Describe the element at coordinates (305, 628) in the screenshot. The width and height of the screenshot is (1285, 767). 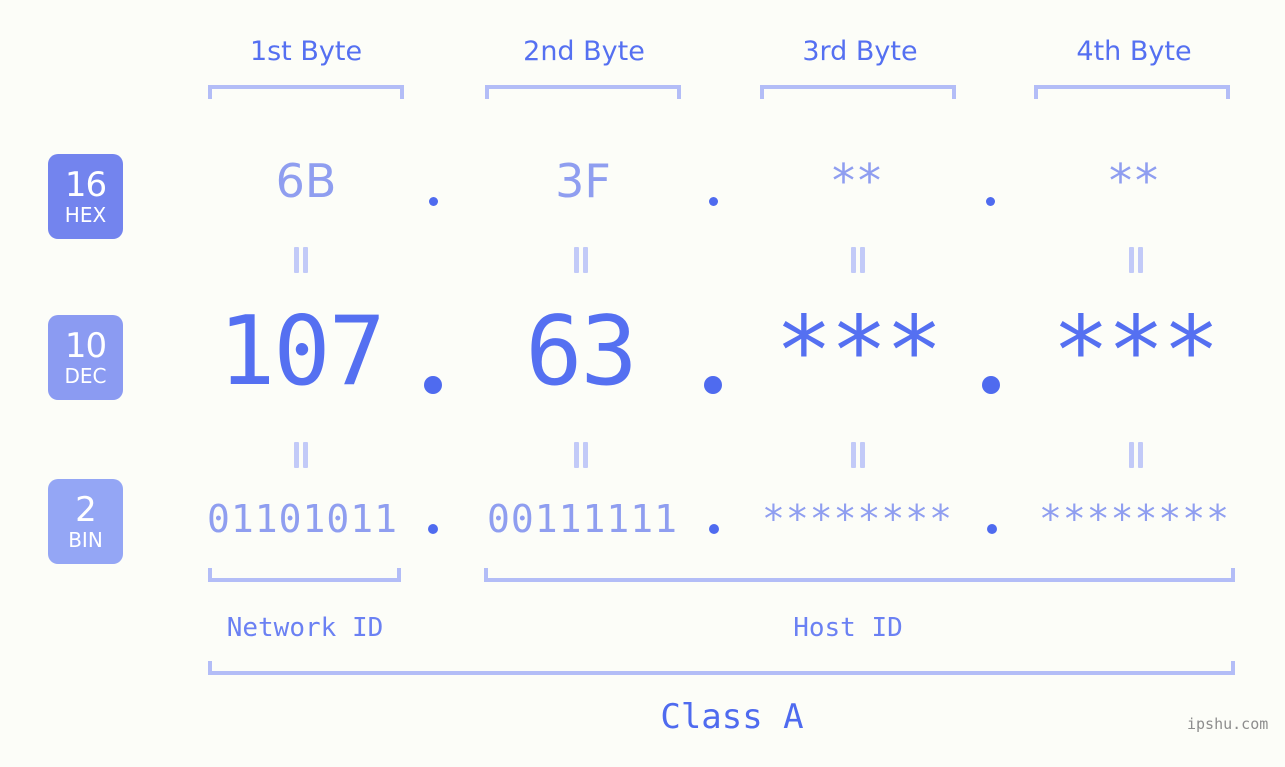
I see `network-id-label: Network ID` at that location.